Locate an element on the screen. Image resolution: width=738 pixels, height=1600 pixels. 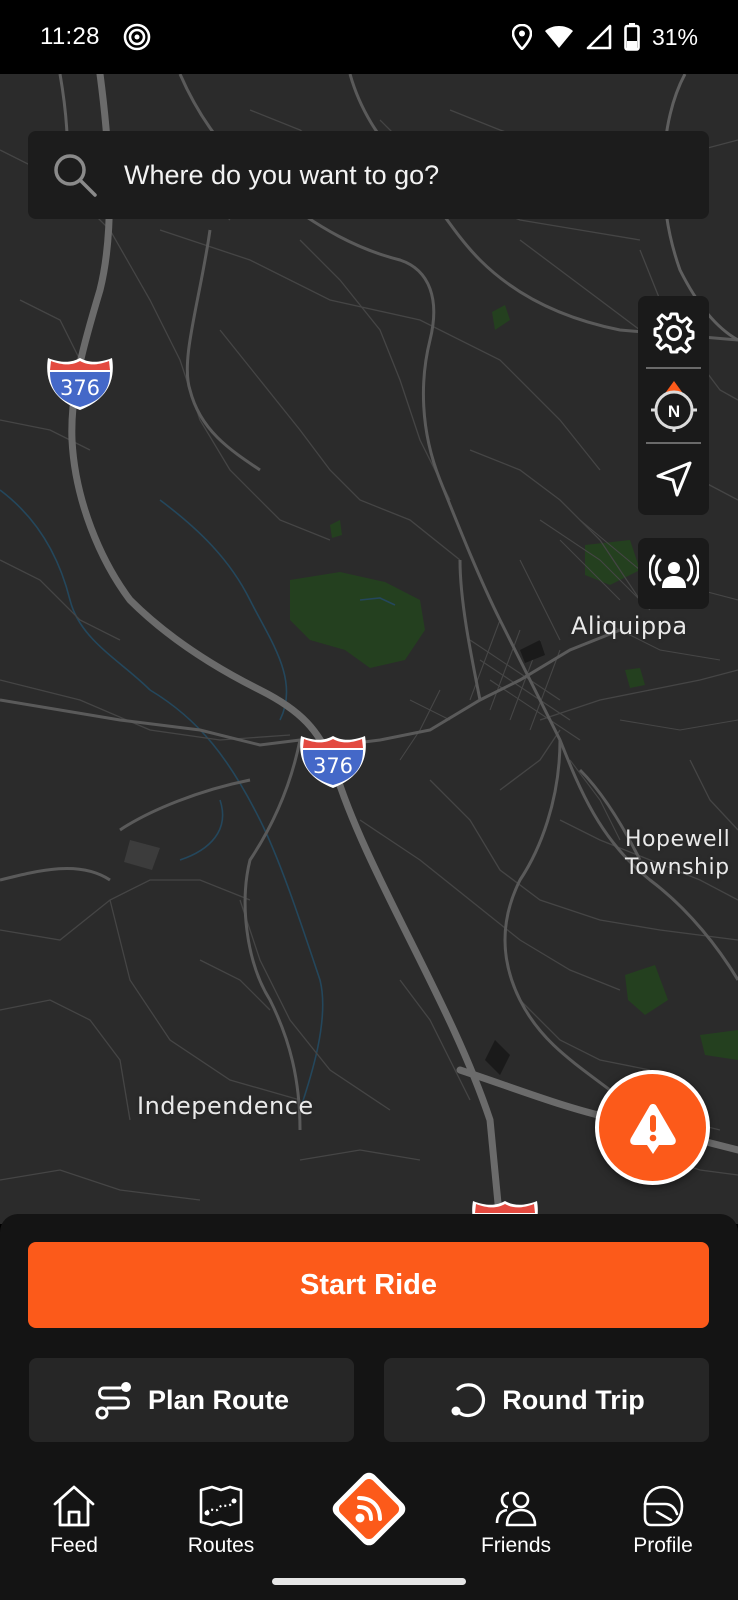
nav-feed-label: Feed is located at coordinates (74, 1545).